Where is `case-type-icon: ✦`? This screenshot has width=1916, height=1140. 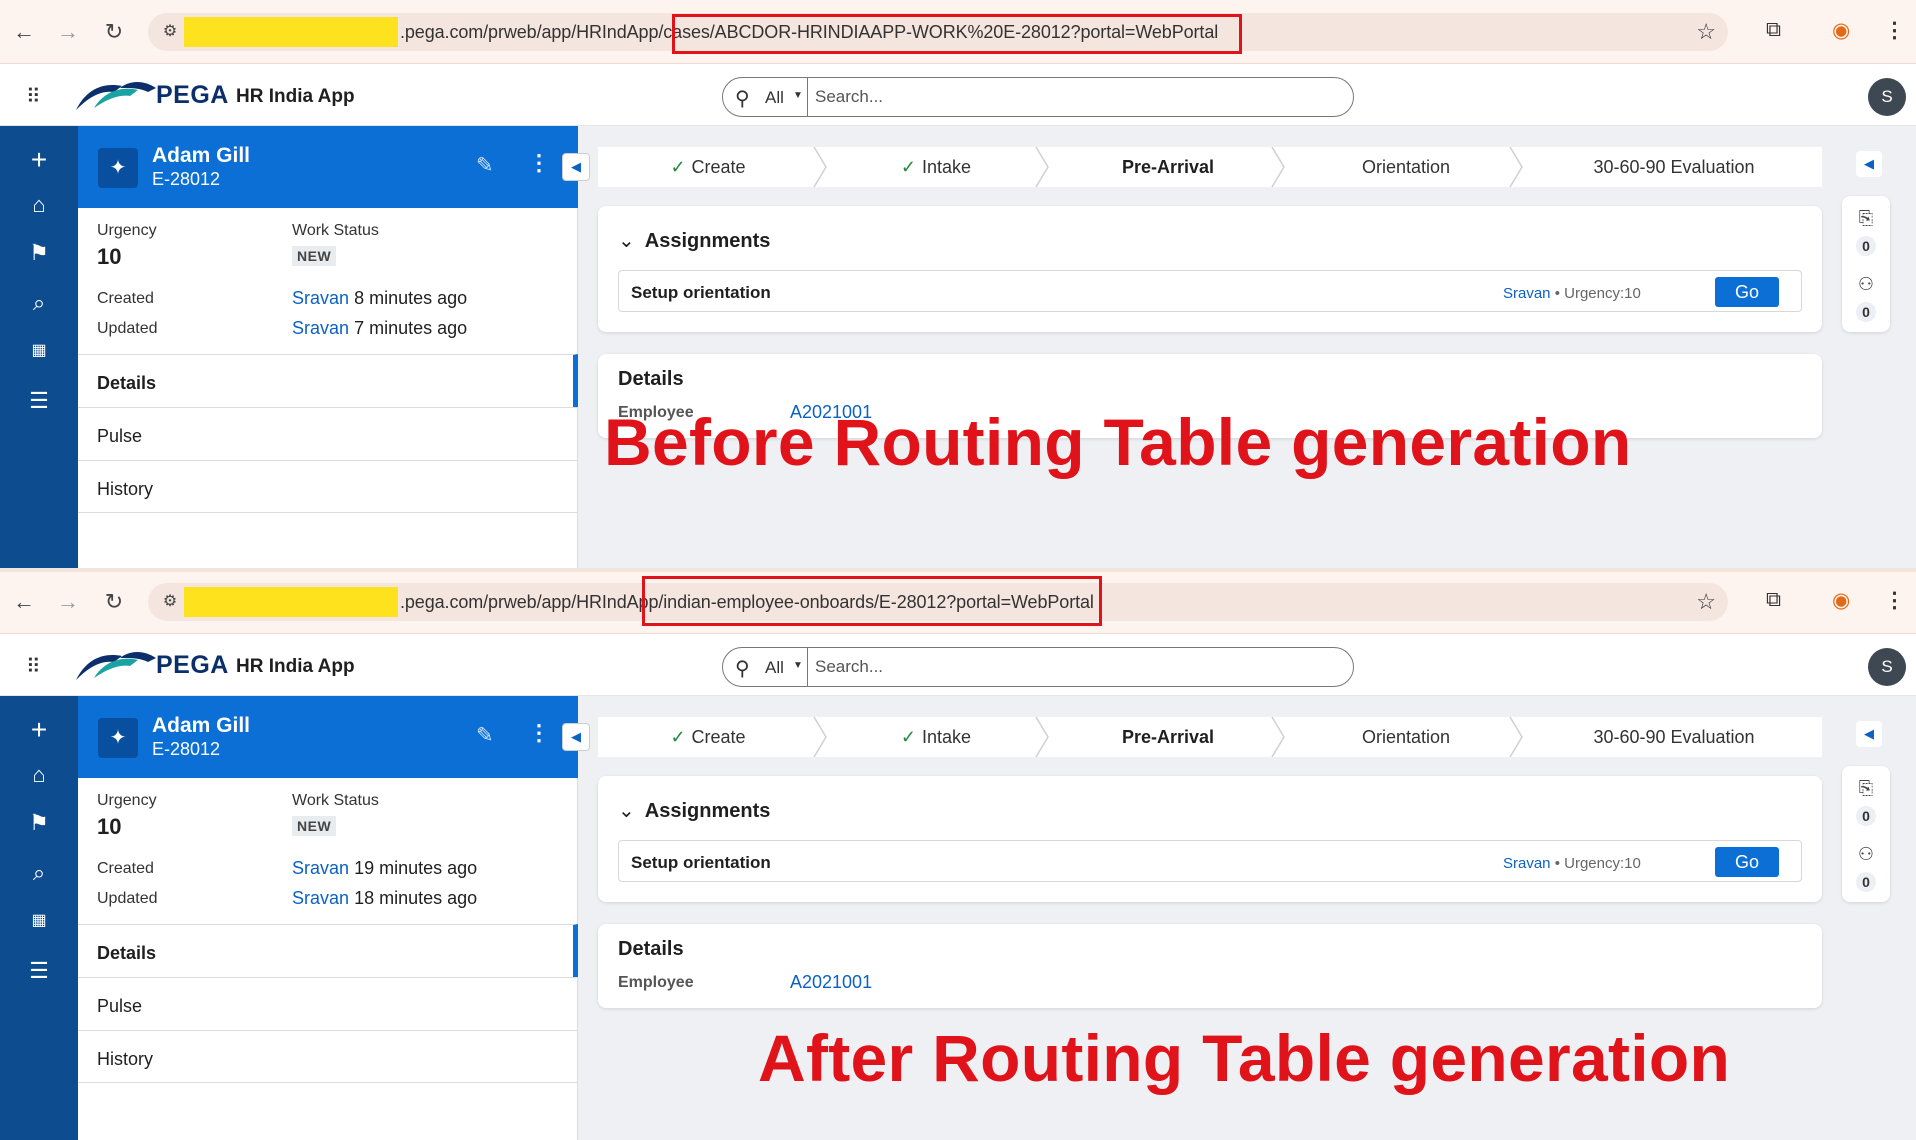
case-type-icon: ✦ is located at coordinates (118, 168).